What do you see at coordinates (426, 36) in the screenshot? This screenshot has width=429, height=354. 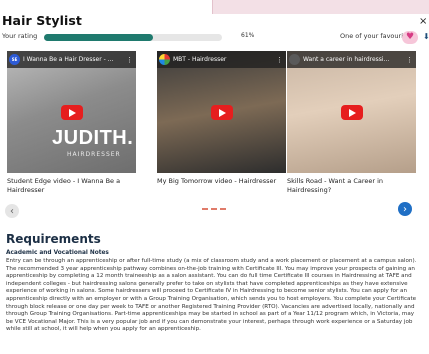 I see `share-icon: ⬇` at bounding box center [426, 36].